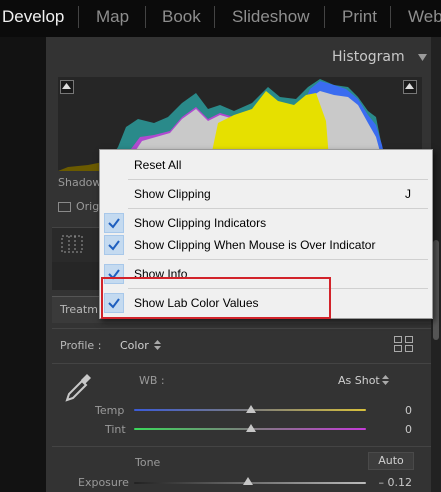 This screenshot has width=441, height=492. What do you see at coordinates (64, 207) in the screenshot?
I see `original-photo-checkbox-icon` at bounding box center [64, 207].